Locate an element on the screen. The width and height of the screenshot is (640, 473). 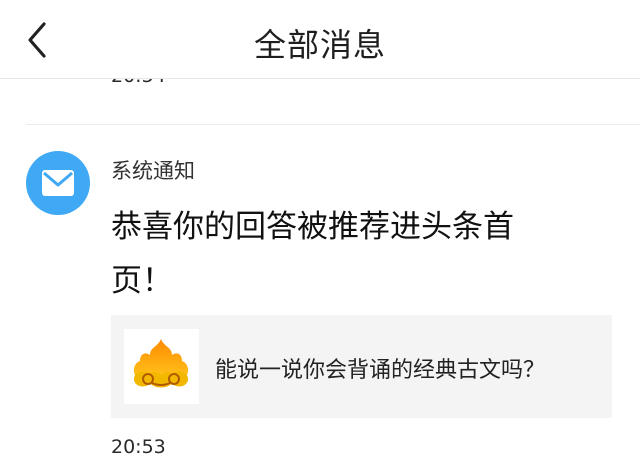
system-notice-avatar is located at coordinates (58, 183).